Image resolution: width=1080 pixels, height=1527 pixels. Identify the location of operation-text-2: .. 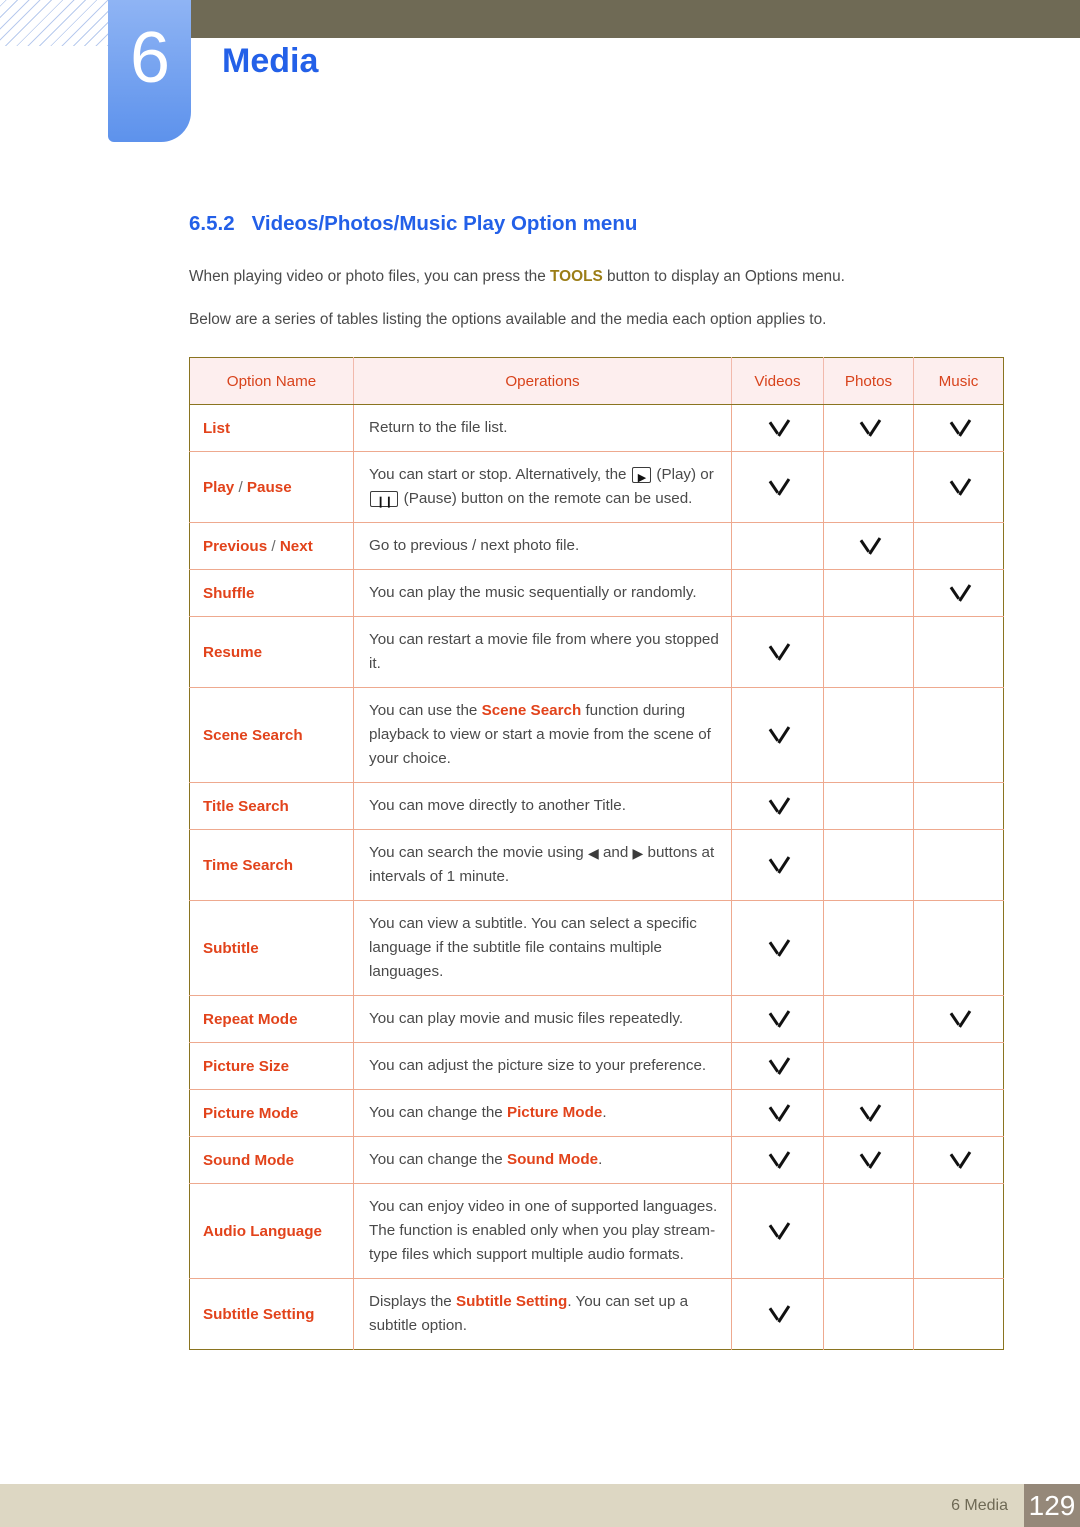
(600, 1160).